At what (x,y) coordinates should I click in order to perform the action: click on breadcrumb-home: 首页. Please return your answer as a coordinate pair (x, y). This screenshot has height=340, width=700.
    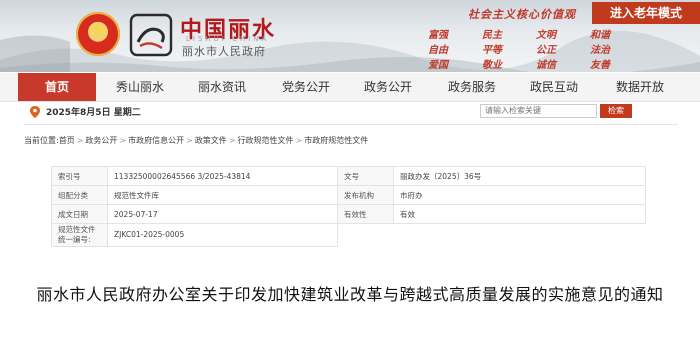
    Looking at the image, I should click on (67, 140).